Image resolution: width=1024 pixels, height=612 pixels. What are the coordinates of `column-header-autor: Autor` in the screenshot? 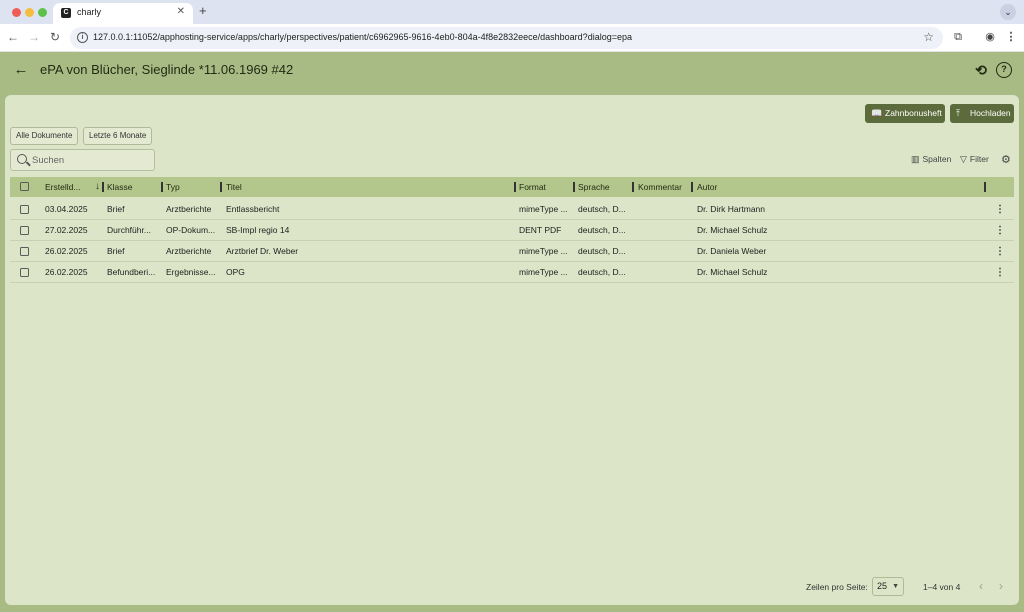 It's located at (707, 187).